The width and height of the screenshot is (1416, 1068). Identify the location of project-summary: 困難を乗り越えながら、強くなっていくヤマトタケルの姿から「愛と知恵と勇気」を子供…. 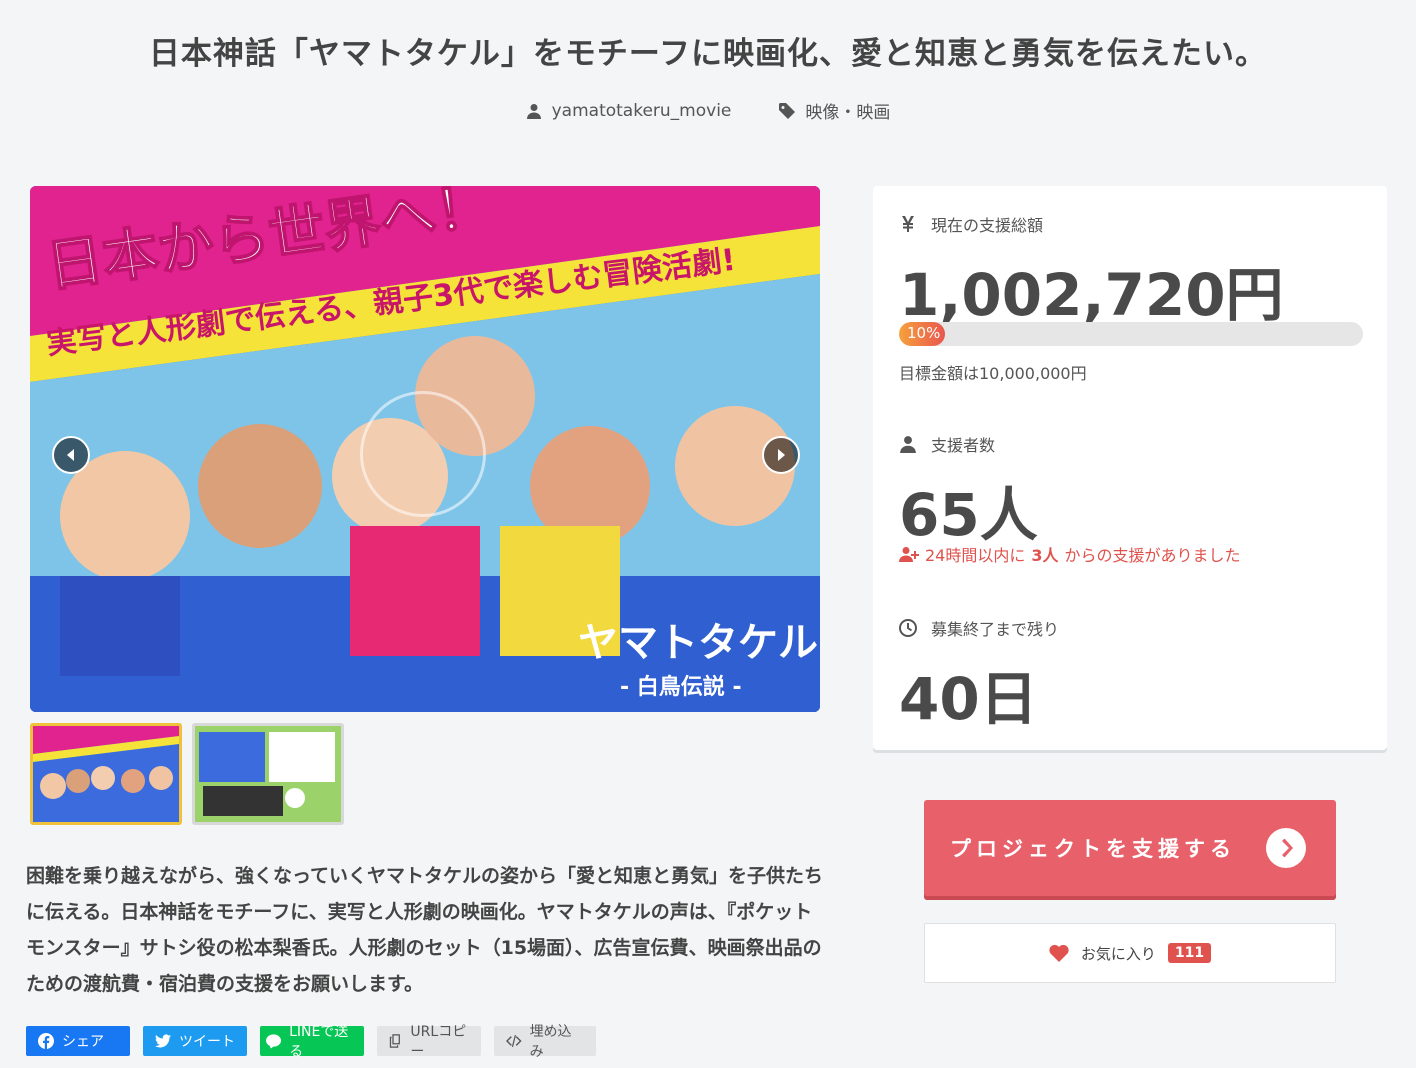
(425, 930).